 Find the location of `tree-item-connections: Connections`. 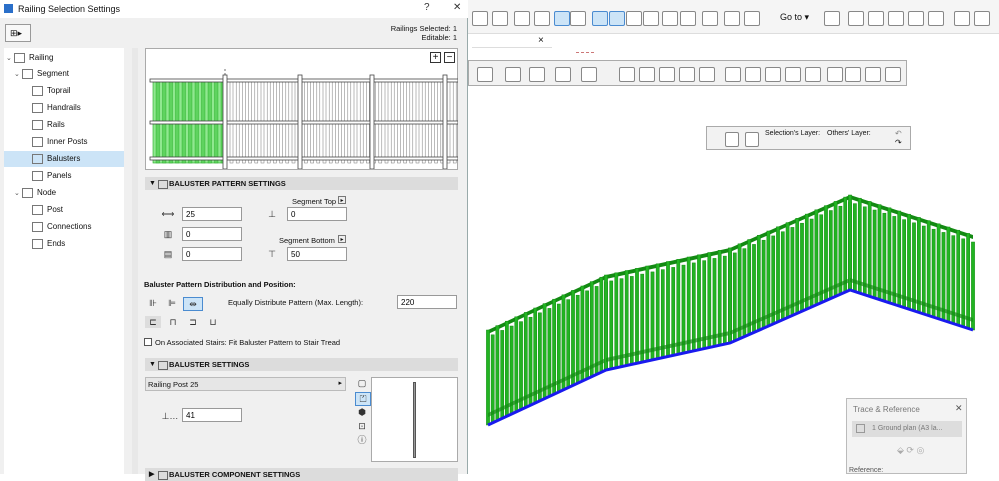

tree-item-connections: Connections is located at coordinates (64, 227).